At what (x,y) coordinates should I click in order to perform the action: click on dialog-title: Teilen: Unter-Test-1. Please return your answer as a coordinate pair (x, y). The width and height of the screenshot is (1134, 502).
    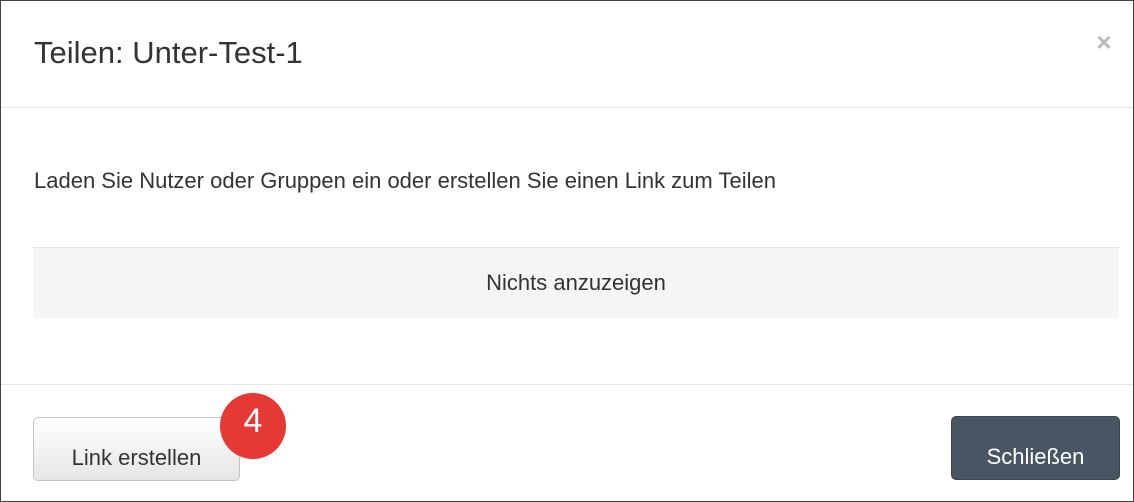
    Looking at the image, I should click on (168, 52).